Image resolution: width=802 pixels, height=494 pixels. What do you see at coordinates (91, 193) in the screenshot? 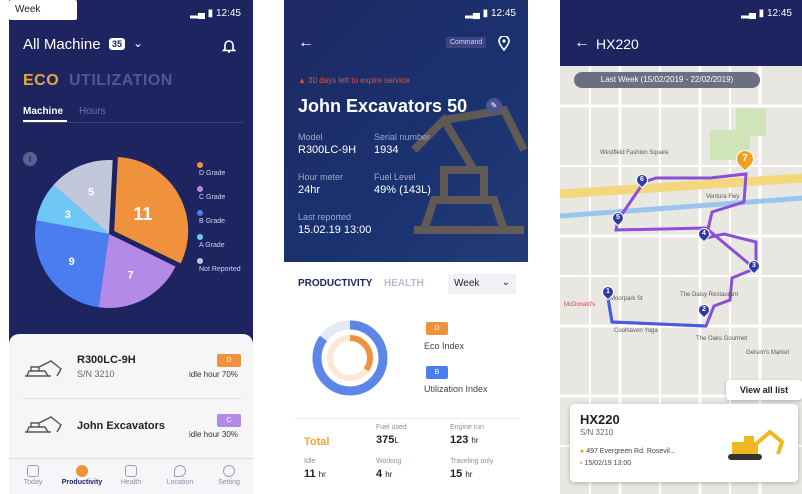
I see `pie-value-label: 5` at bounding box center [91, 193].